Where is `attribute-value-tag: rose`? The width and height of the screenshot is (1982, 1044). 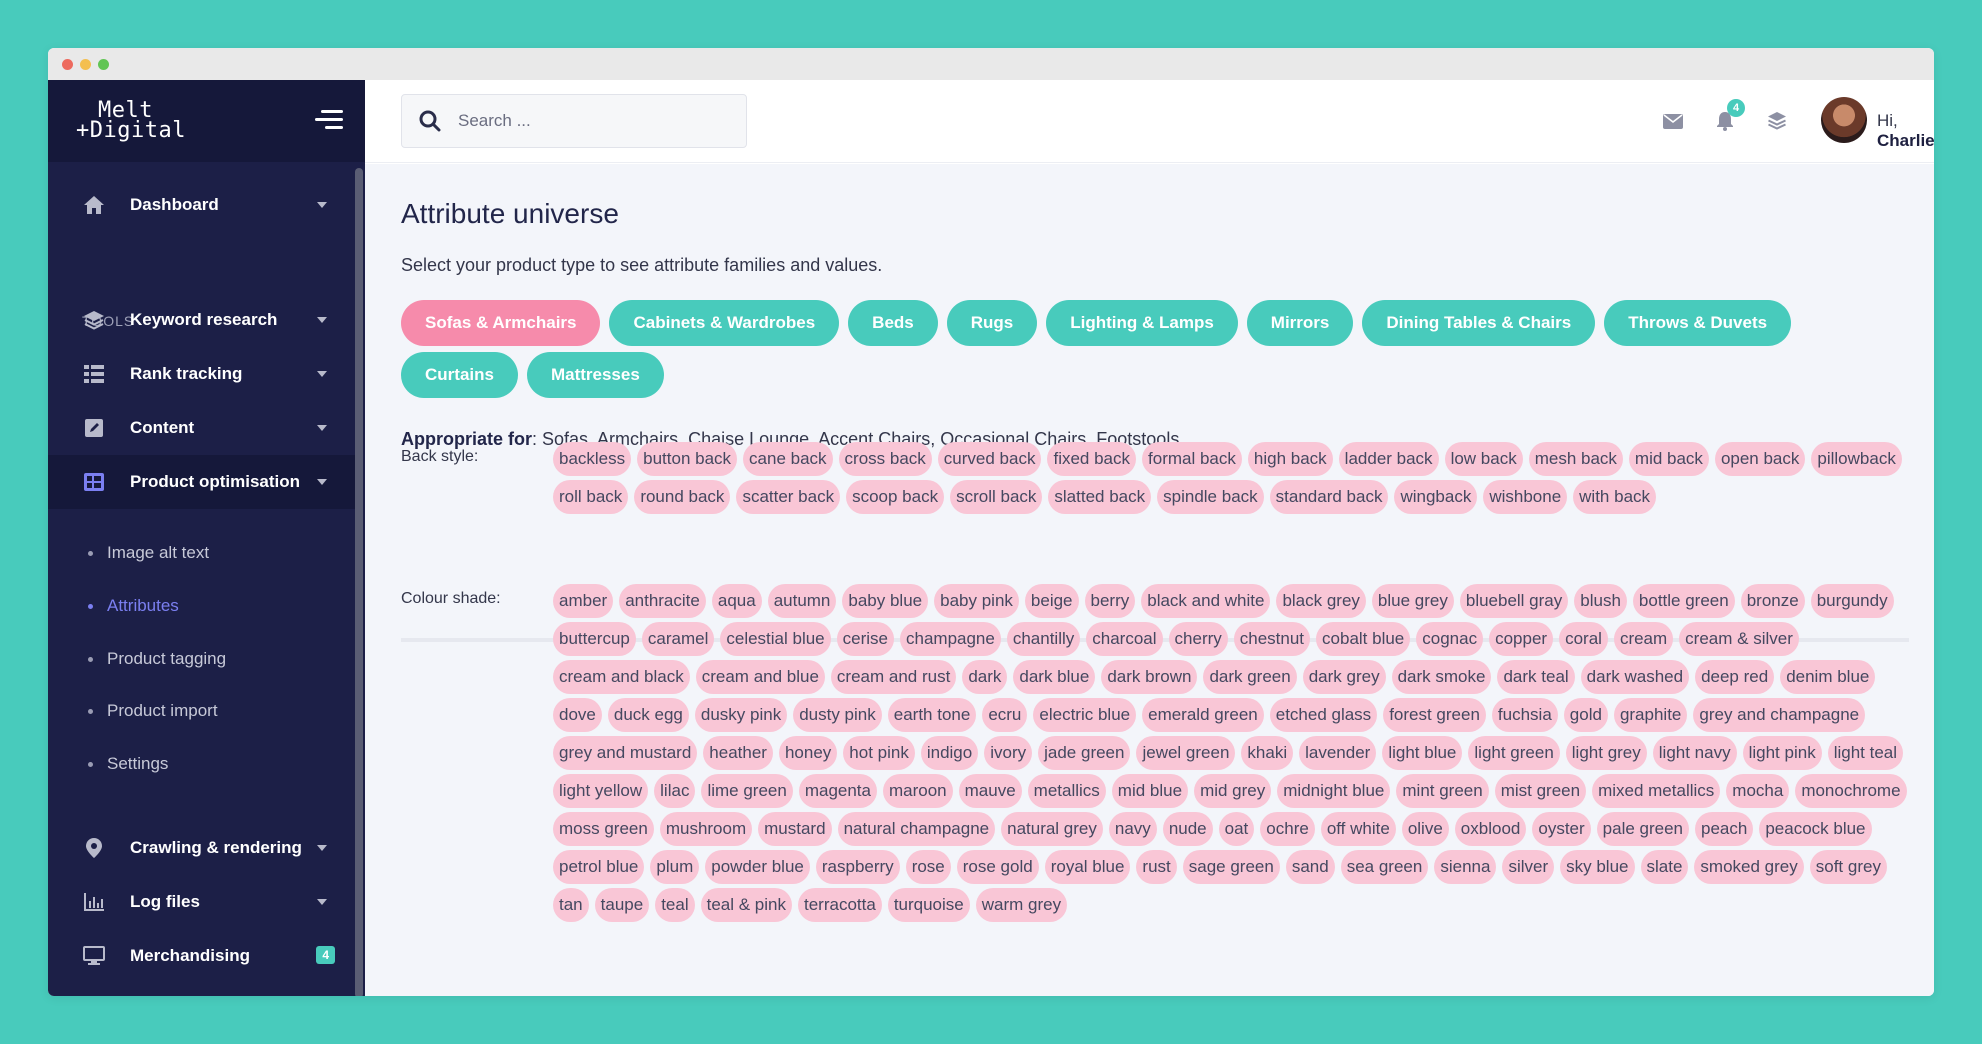
attribute-value-tag: rose is located at coordinates (928, 867).